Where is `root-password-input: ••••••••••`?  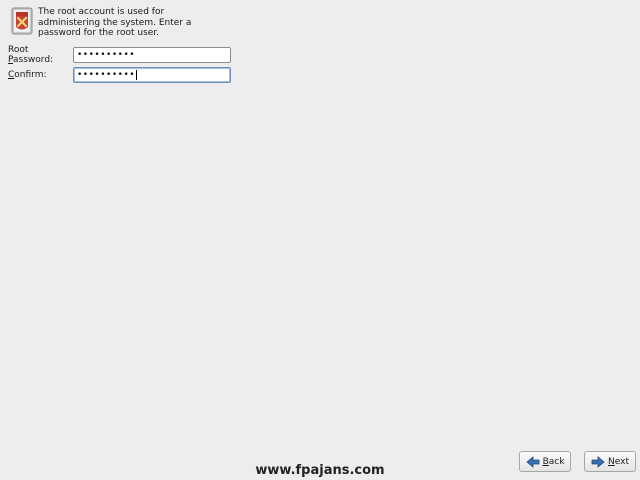
root-password-input: •••••••••• is located at coordinates (152, 55).